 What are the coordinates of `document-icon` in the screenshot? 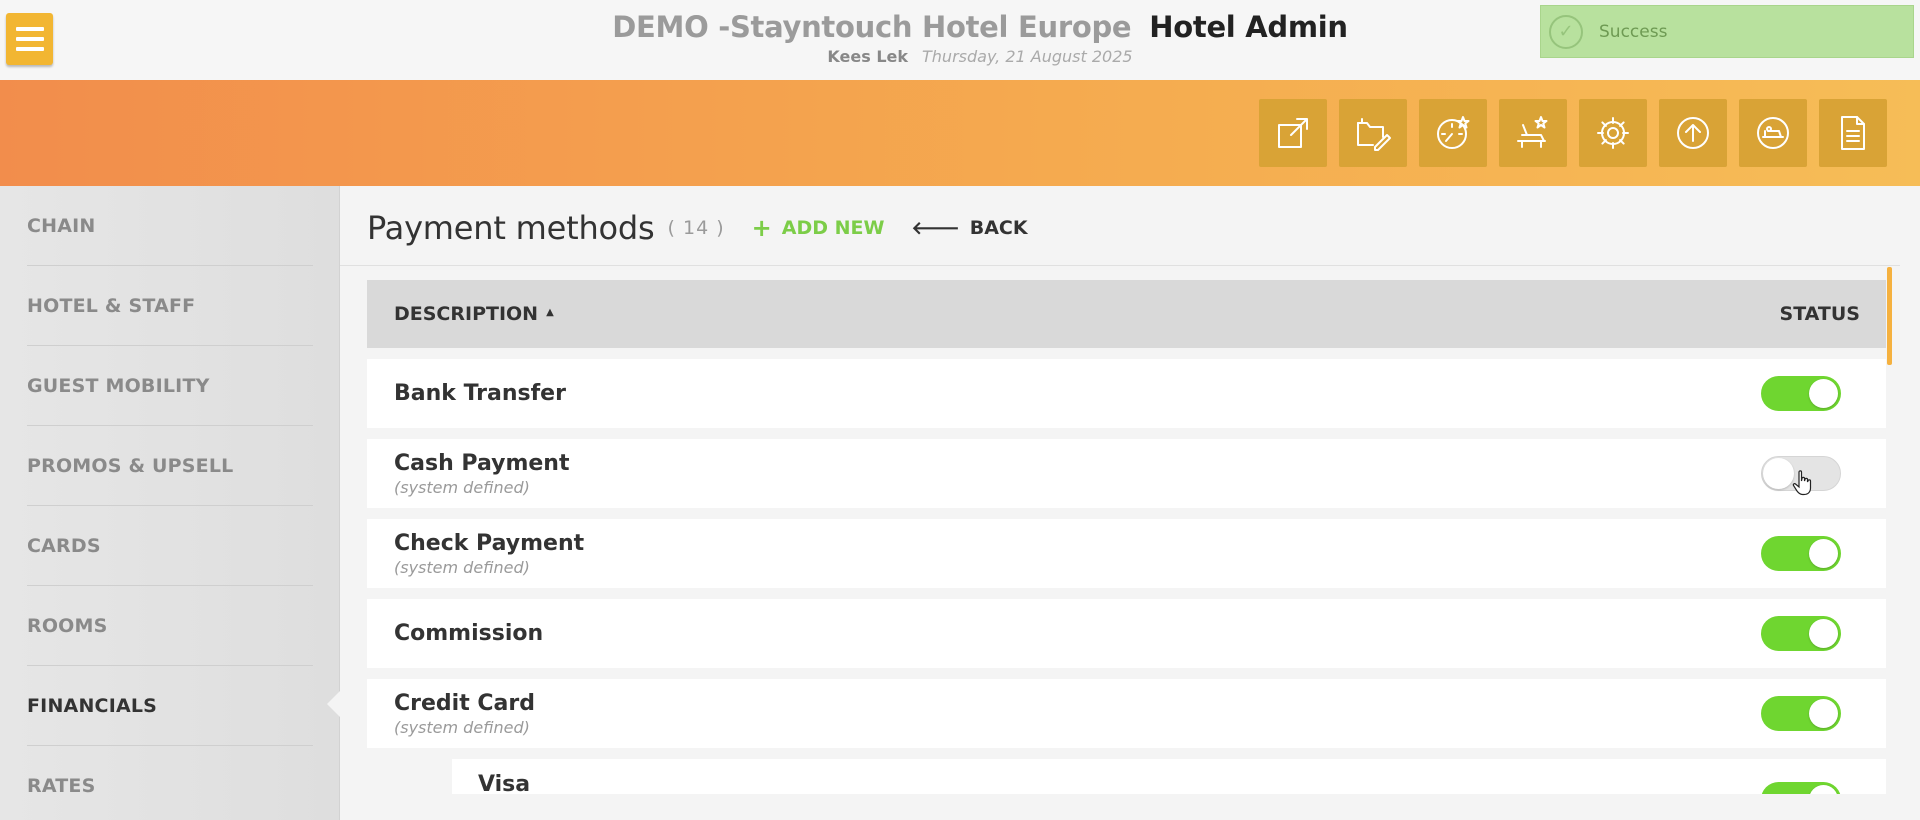 It's located at (1853, 133).